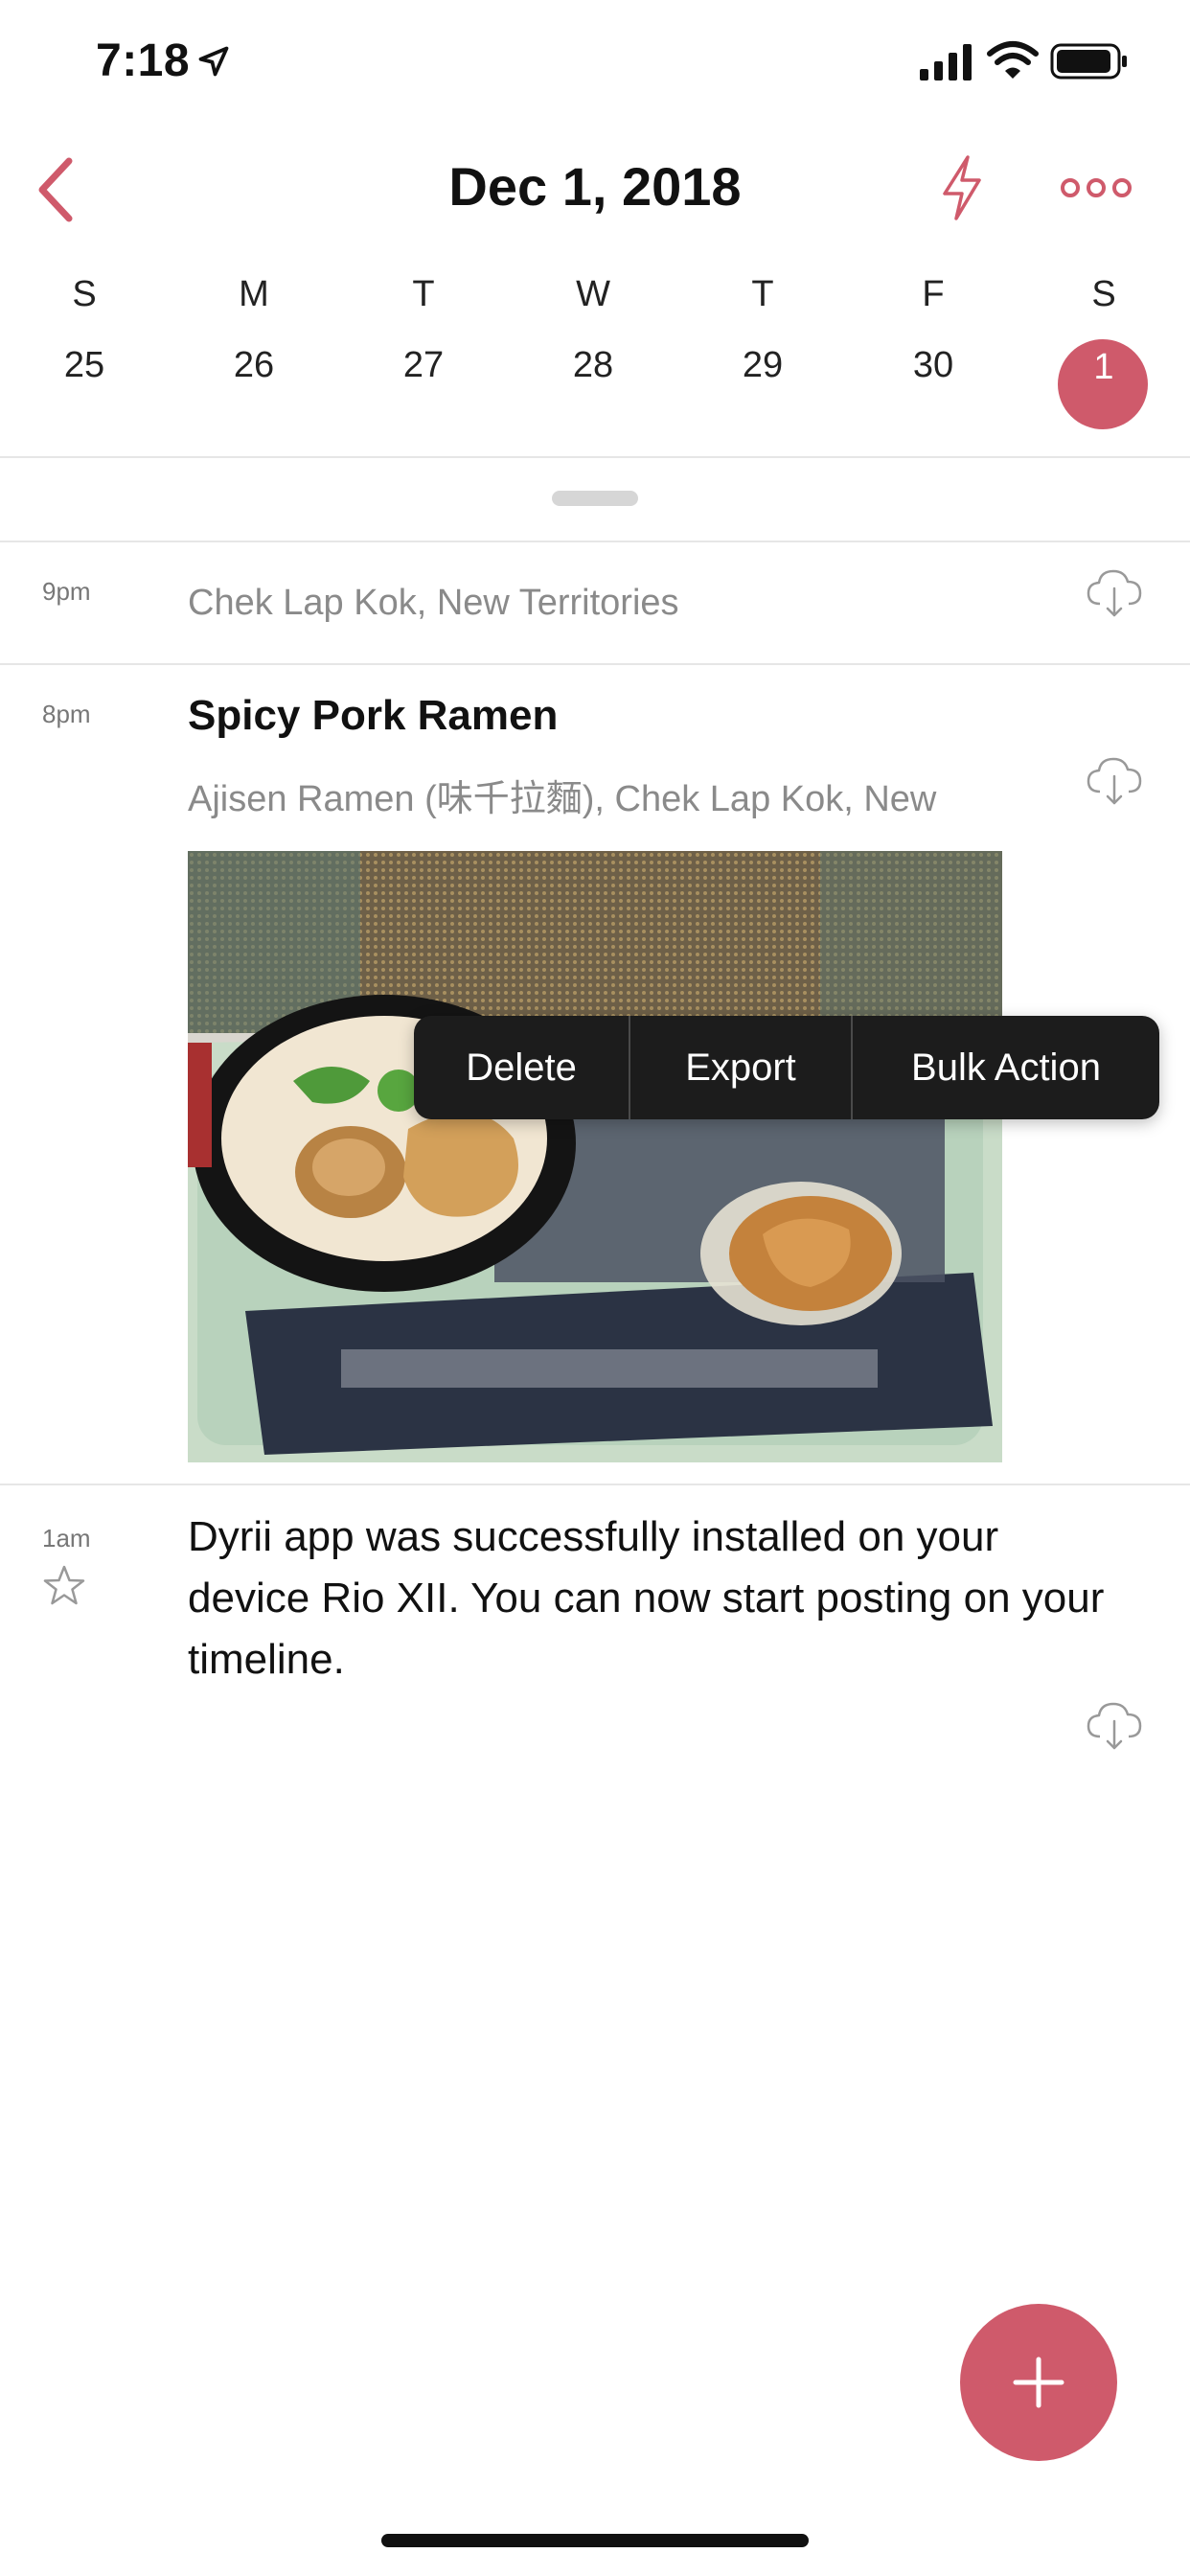 Image resolution: width=1190 pixels, height=2576 pixels. I want to click on day-number: 1, so click(1103, 367).